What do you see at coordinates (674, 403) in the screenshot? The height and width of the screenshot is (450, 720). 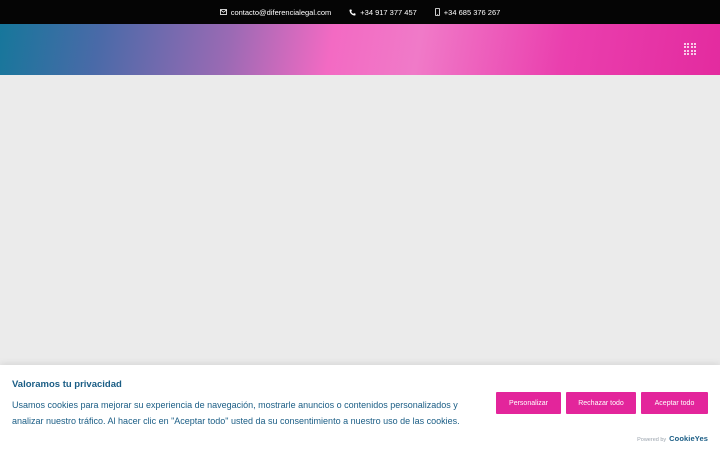 I see `accept-all-button: Aceptar todo` at bounding box center [674, 403].